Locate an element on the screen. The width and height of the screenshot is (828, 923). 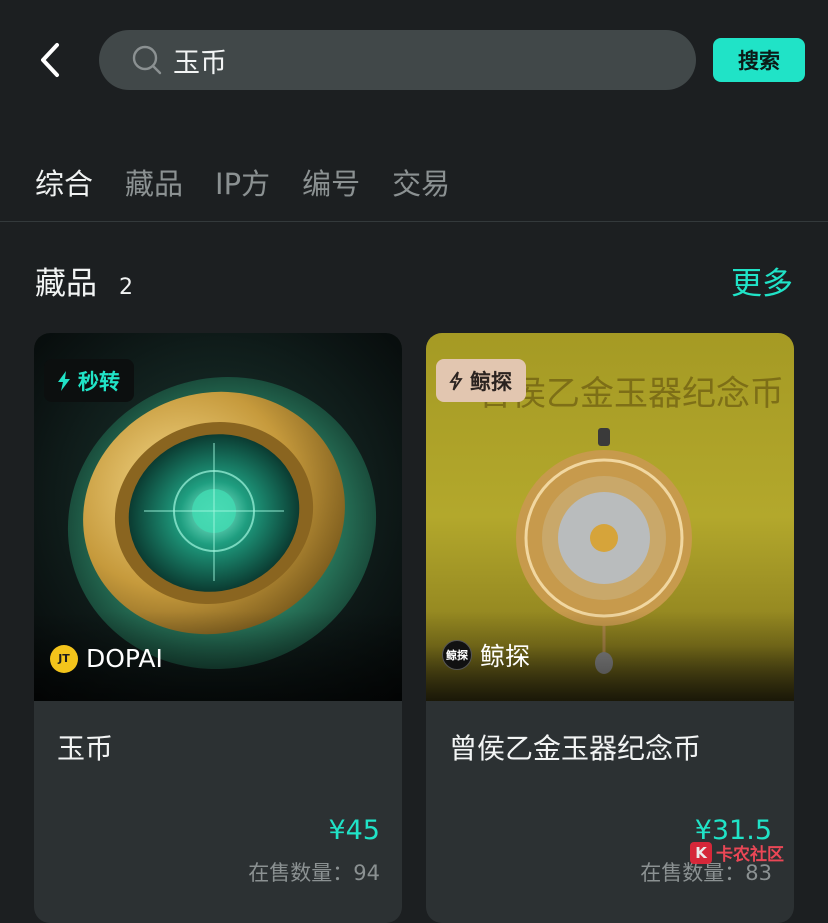
card-title: 玉币 is located at coordinates (85, 748).